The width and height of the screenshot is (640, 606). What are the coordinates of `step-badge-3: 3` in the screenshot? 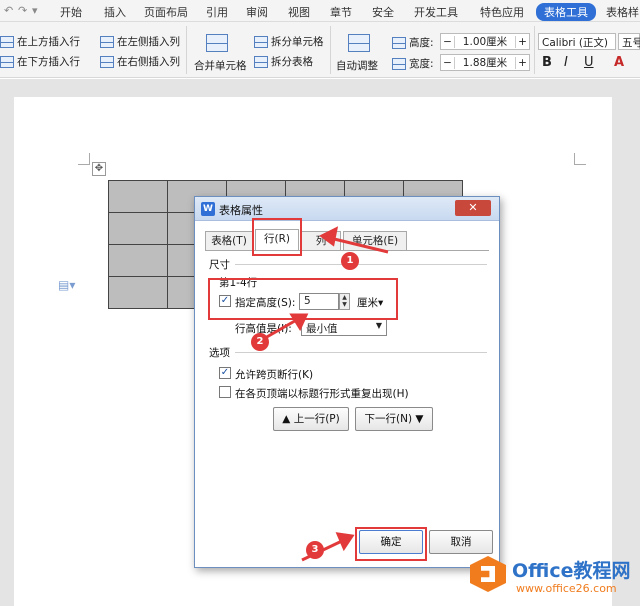 It's located at (315, 550).